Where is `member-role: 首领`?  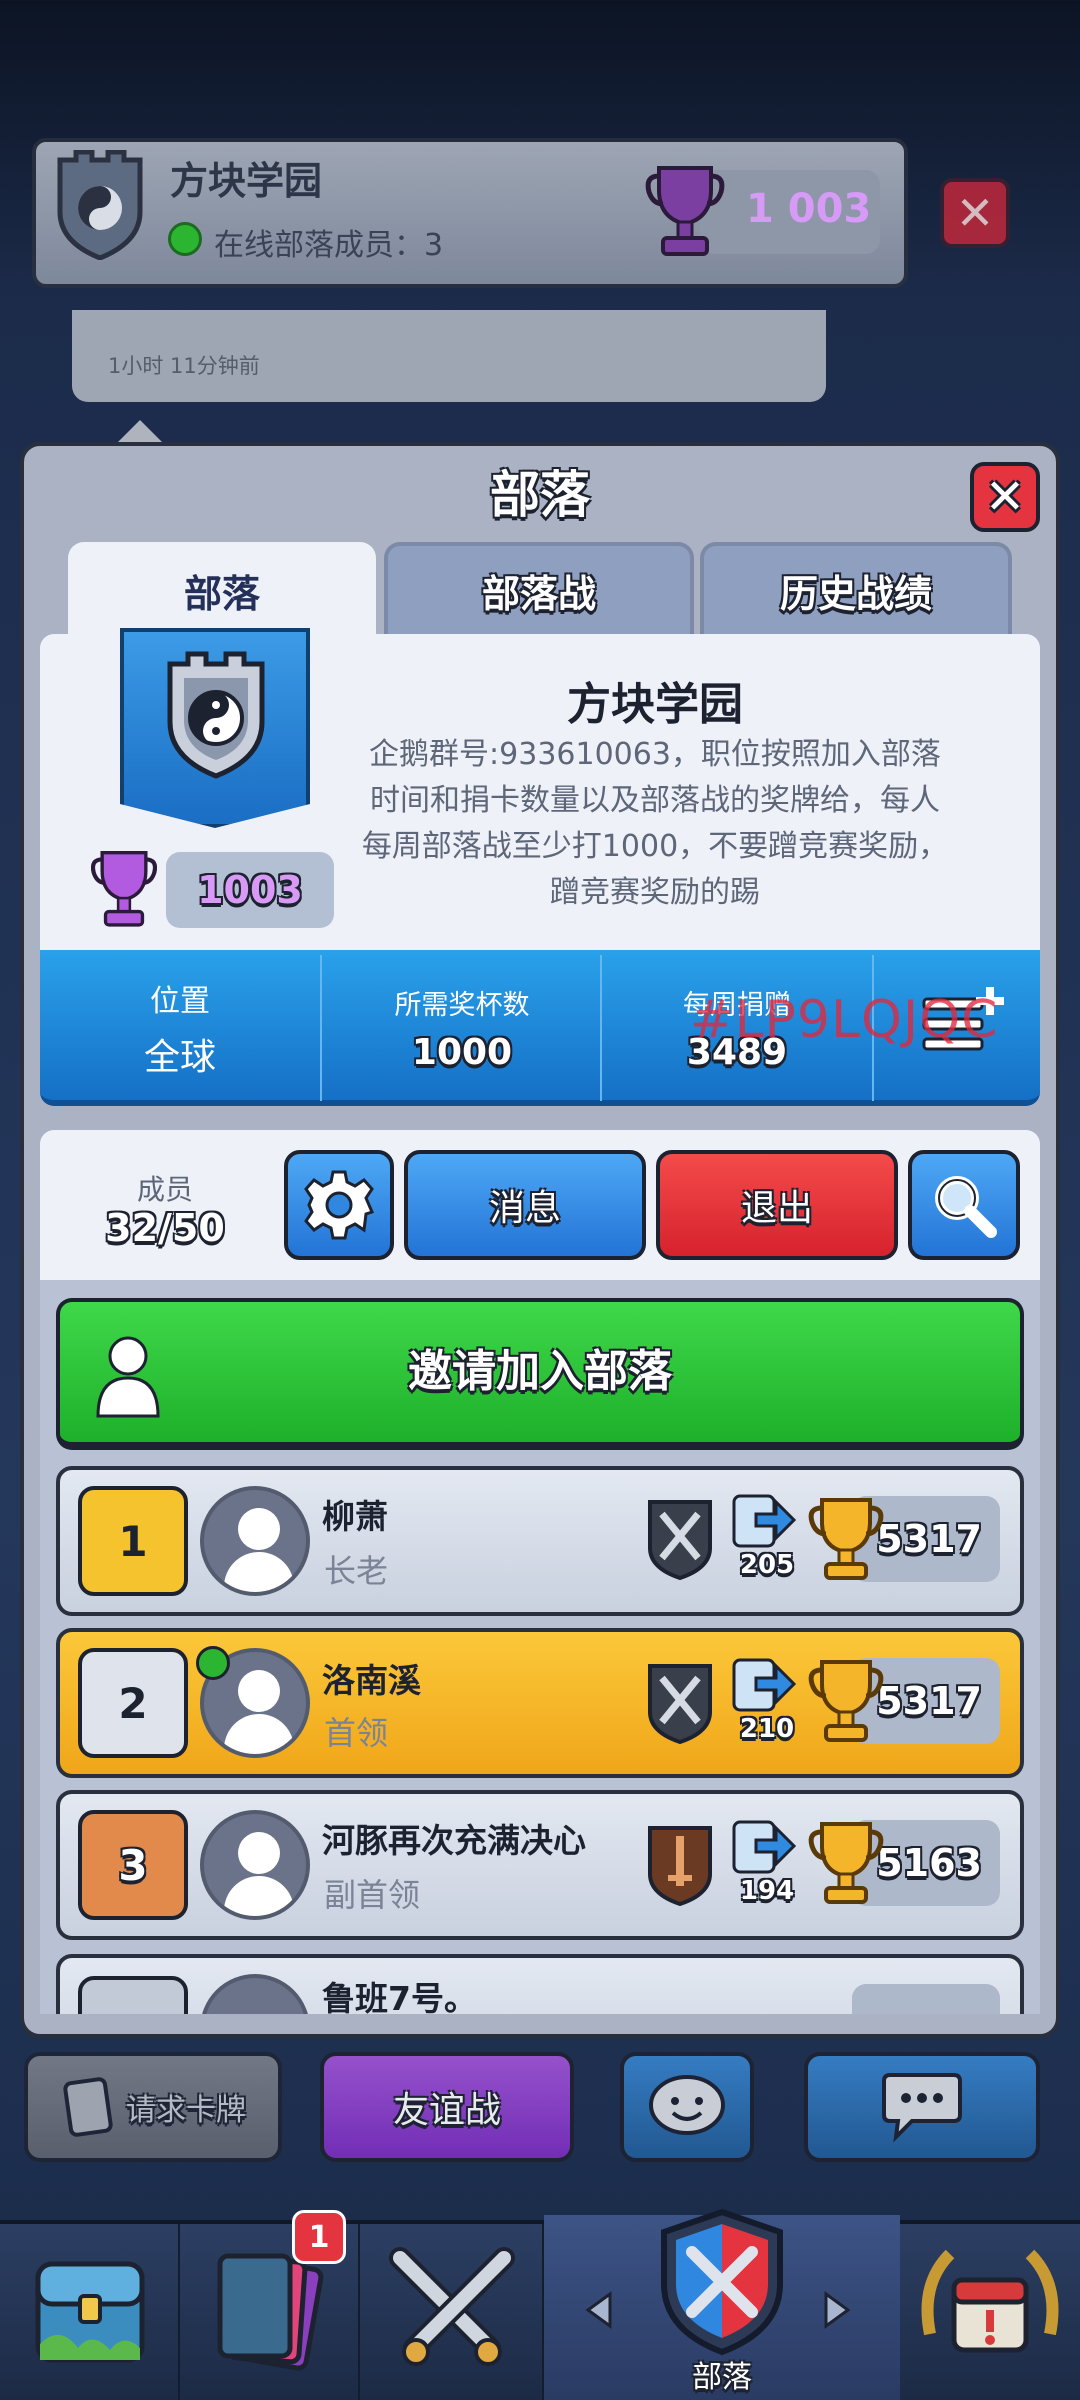 member-role: 首领 is located at coordinates (356, 1733).